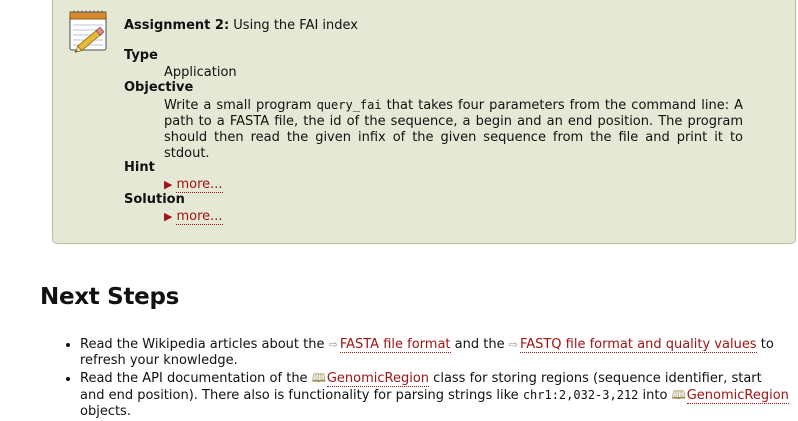 Image resolution: width=798 pixels, height=421 pixels. Describe the element at coordinates (580, 395) in the screenshot. I see `region-string-code: chr1:2,032-3,212` at that location.